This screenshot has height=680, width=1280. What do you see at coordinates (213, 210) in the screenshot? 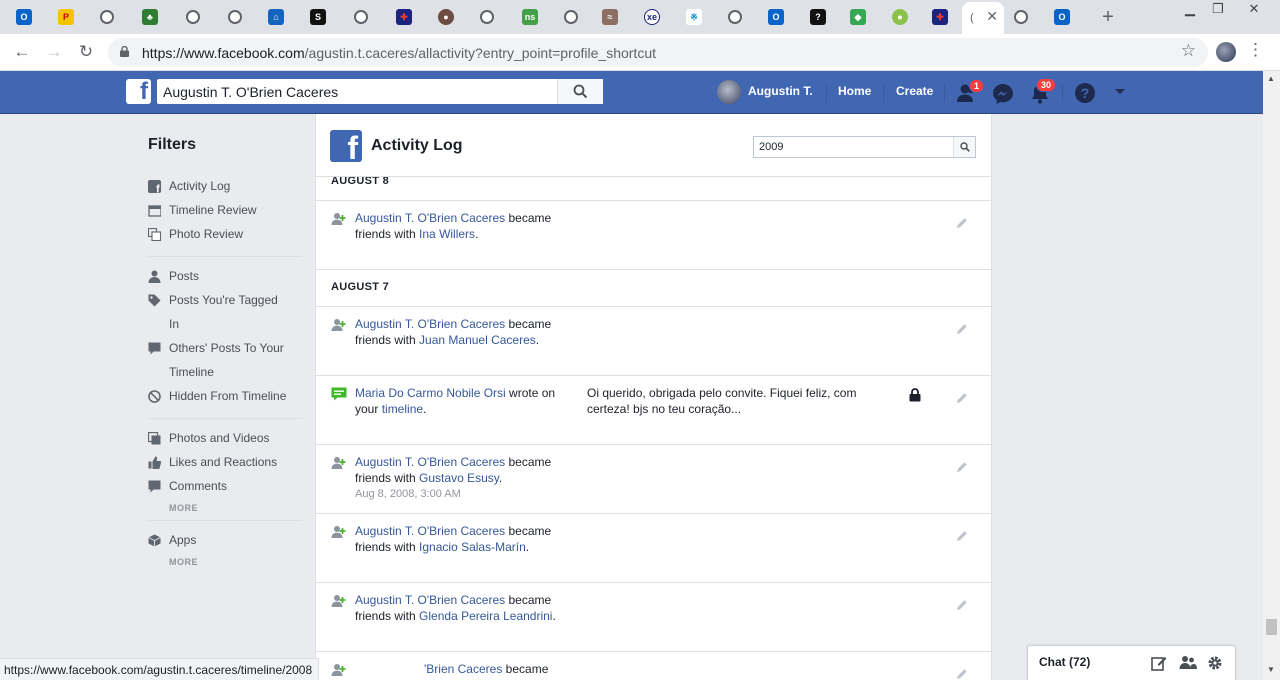
I see `sidebar-item-label: Timeline Review` at bounding box center [213, 210].